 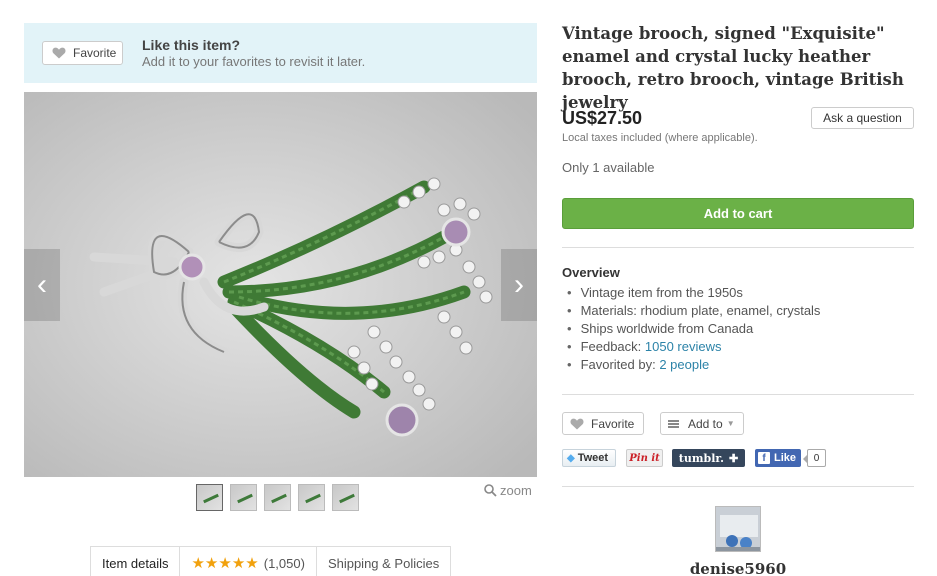 I want to click on tab-label: Shipping & Policies, so click(x=383, y=563).